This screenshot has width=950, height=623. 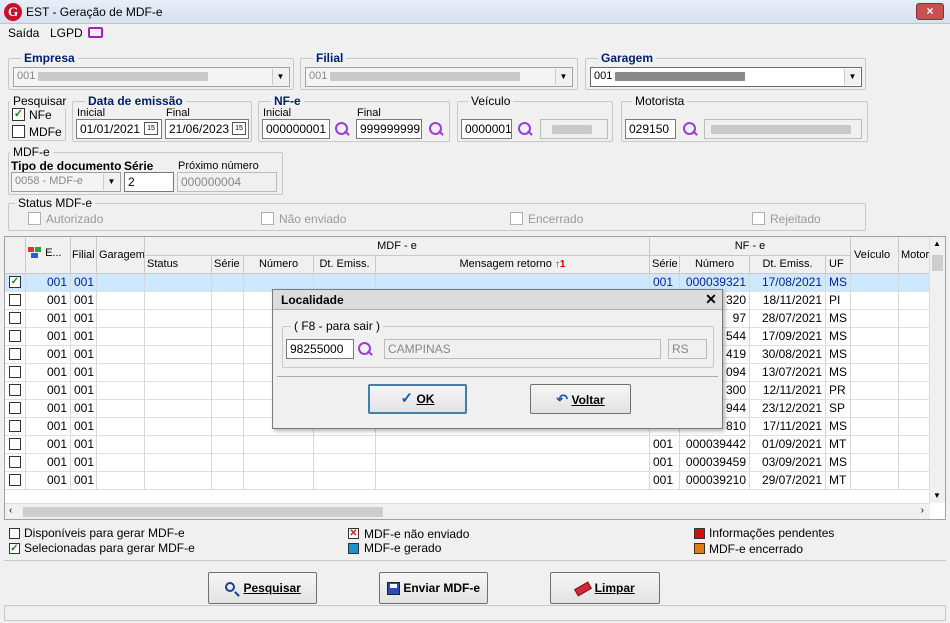 What do you see at coordinates (267, 218) in the screenshot?
I see `nao-enviado-checkbox` at bounding box center [267, 218].